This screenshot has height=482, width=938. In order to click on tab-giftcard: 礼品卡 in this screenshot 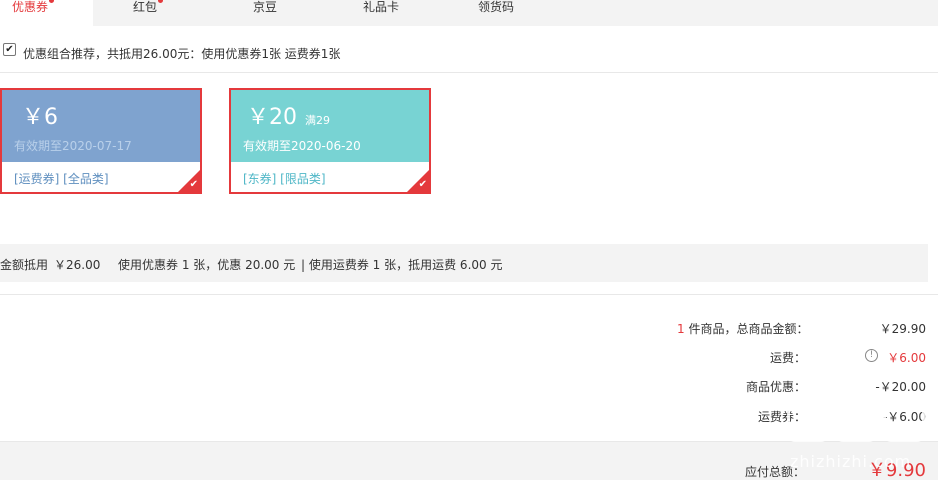, I will do `click(368, 13)`.